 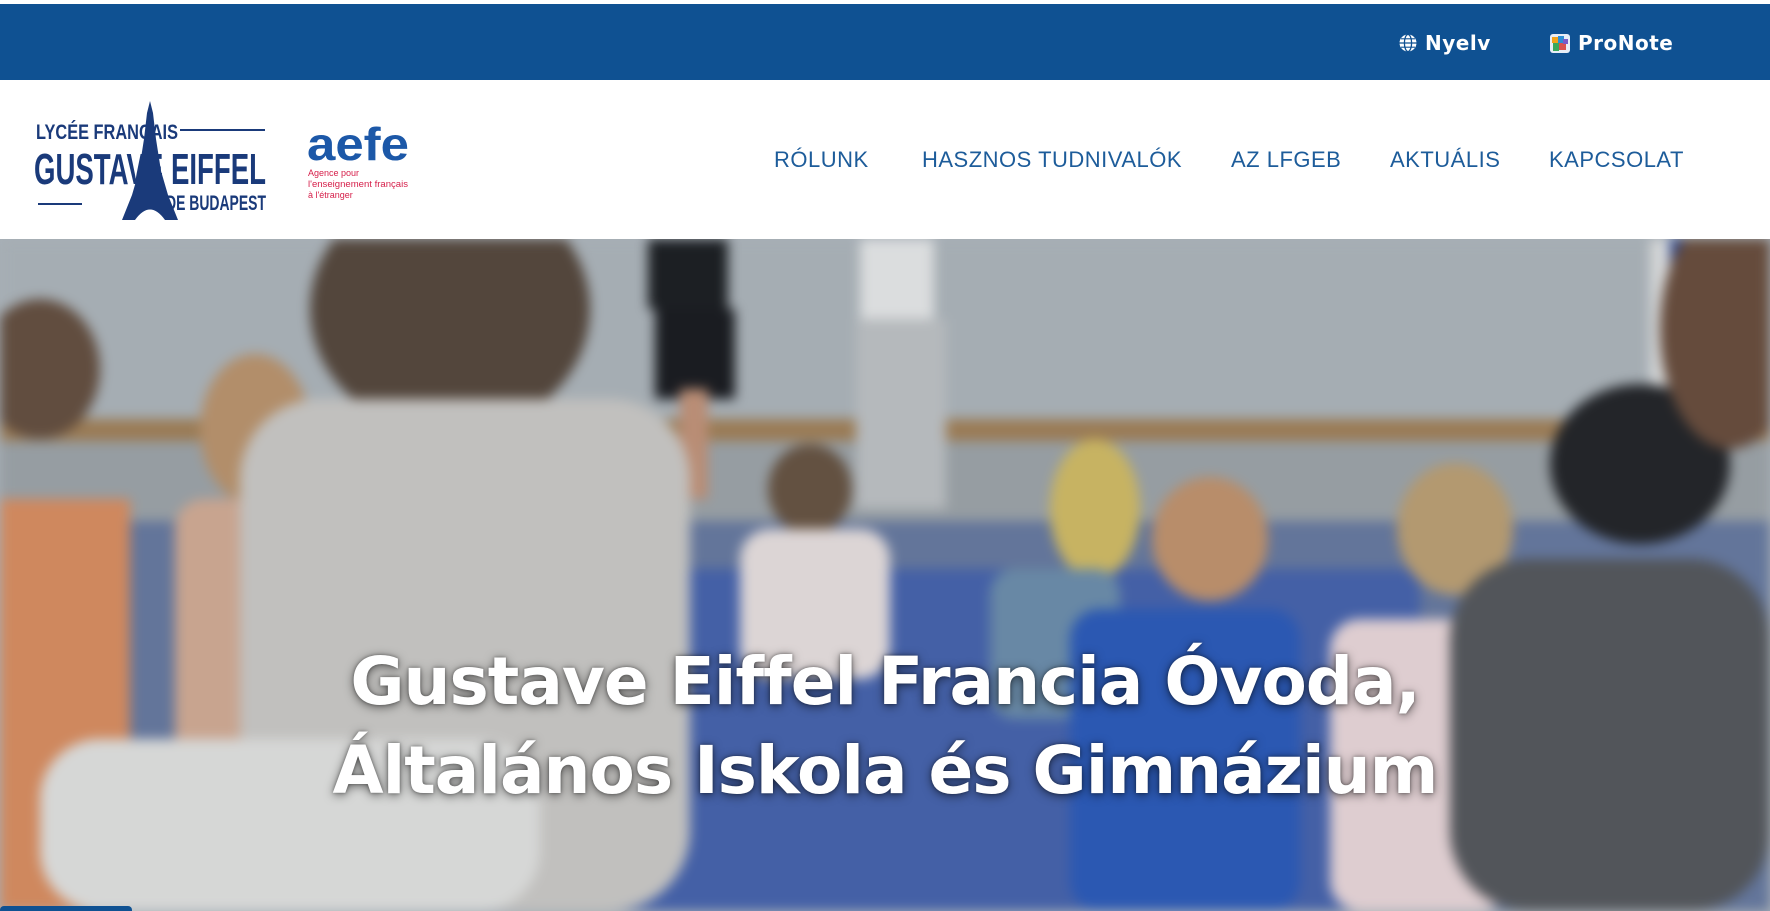 What do you see at coordinates (1616, 160) in the screenshot?
I see `nav-item-kapcsolat: KAPCSOLAT` at bounding box center [1616, 160].